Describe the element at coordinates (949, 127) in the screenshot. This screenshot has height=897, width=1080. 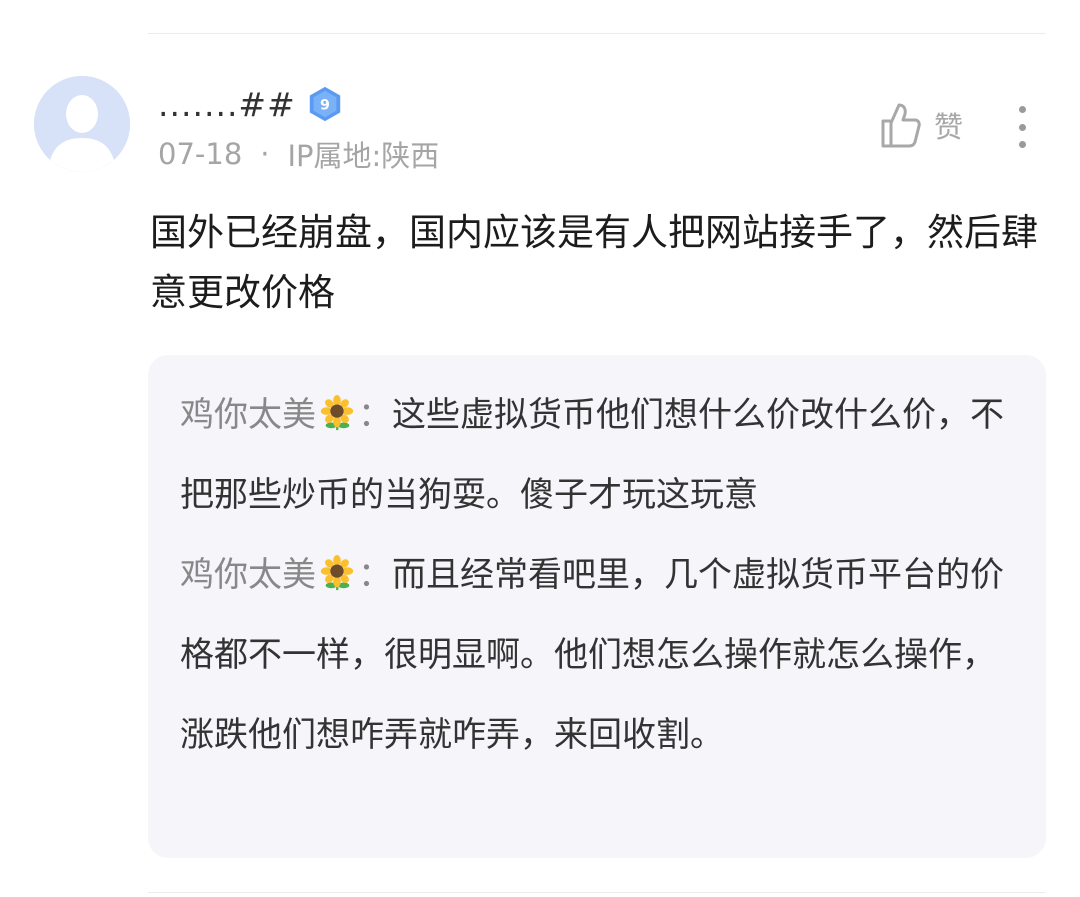
I see `like-label: 赞` at that location.